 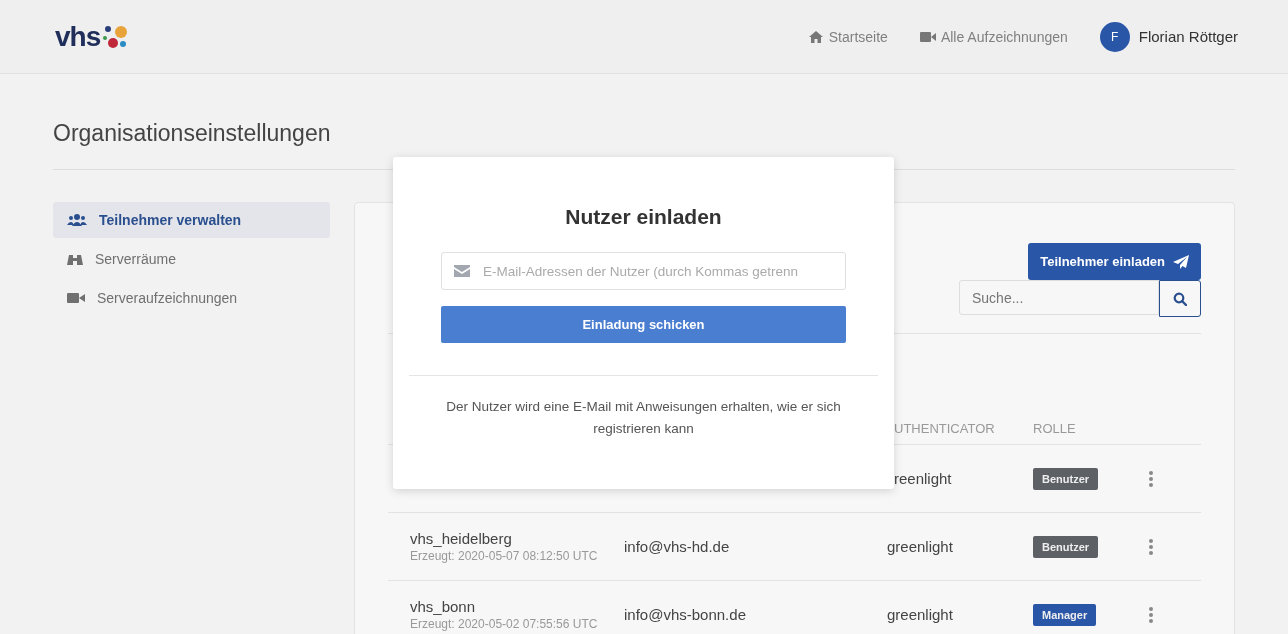 I want to click on role-badge: Manager, so click(x=1065, y=614).